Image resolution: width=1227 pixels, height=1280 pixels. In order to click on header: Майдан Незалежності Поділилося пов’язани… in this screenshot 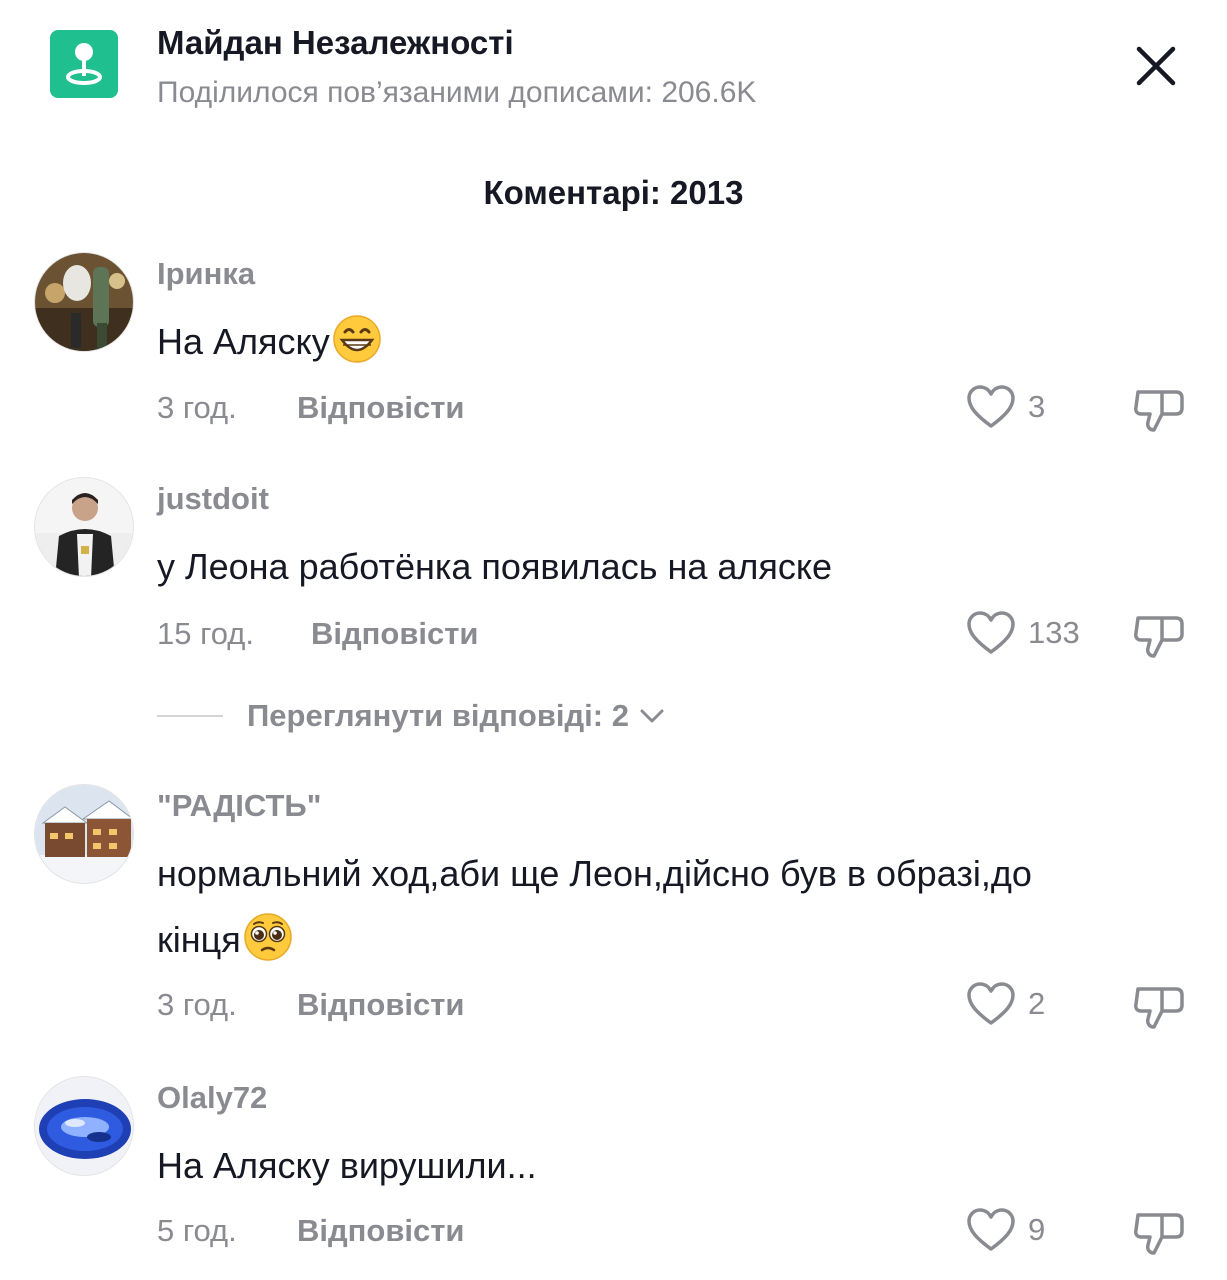, I will do `click(613, 65)`.